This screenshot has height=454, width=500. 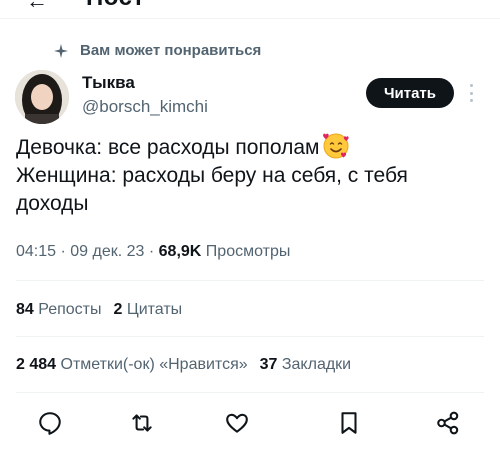 I want to click on quotes-link: 2 Цитаты, so click(x=148, y=309).